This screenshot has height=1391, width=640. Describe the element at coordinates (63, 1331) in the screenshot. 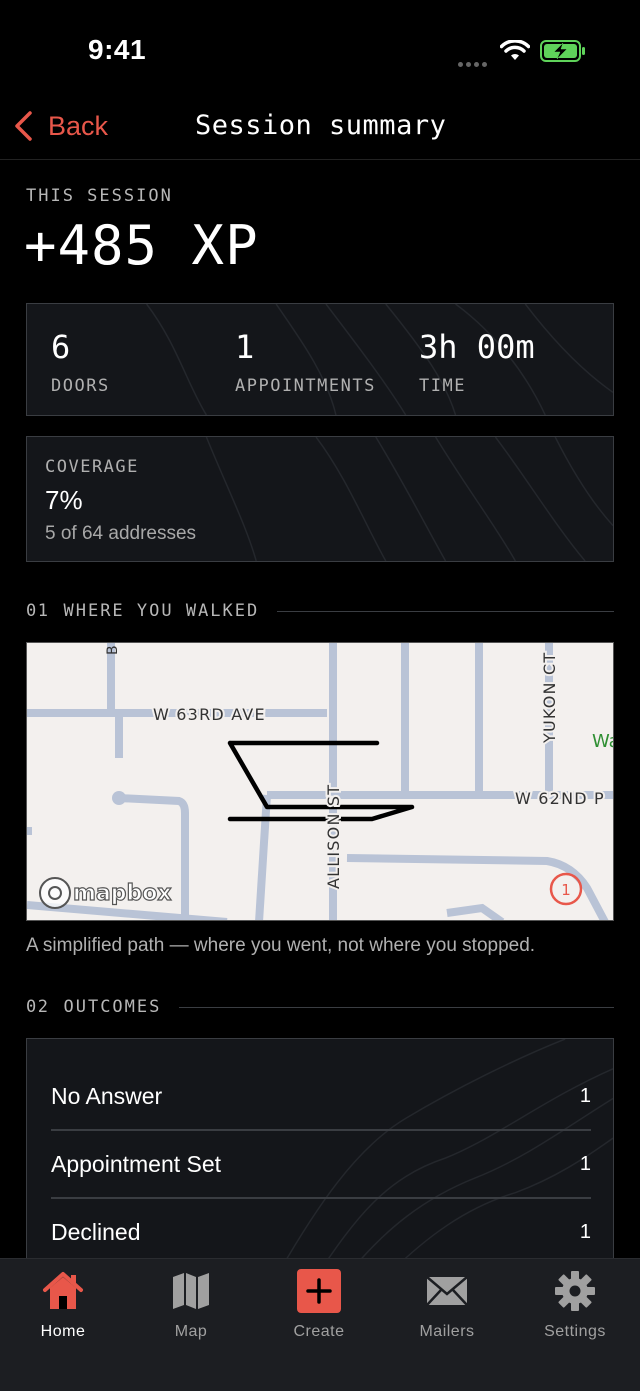

I see `tab-label: Home` at that location.